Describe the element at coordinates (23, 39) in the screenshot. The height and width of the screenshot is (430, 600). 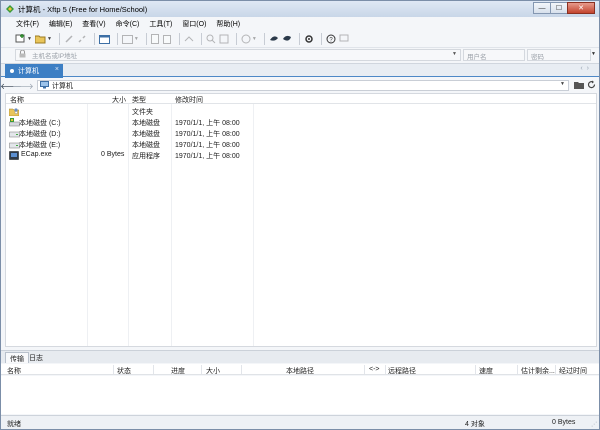
I see `new-session-button: ▼` at that location.